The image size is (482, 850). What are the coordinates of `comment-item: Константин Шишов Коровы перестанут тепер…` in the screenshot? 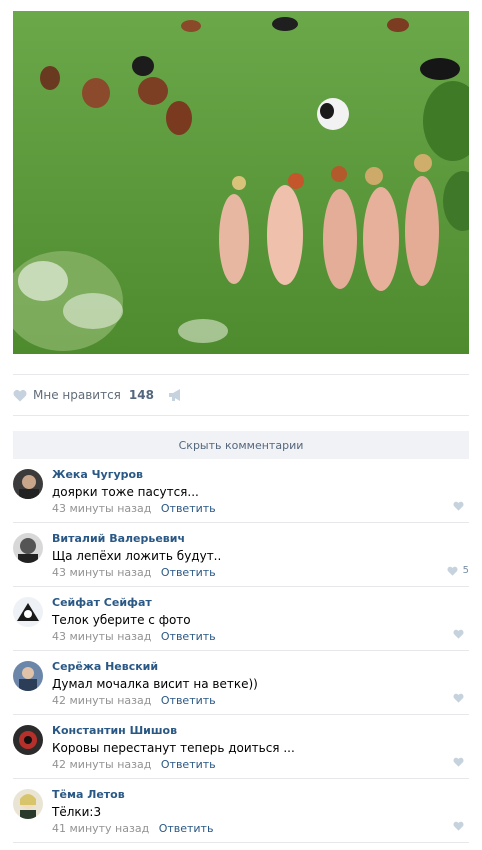 It's located at (241, 747).